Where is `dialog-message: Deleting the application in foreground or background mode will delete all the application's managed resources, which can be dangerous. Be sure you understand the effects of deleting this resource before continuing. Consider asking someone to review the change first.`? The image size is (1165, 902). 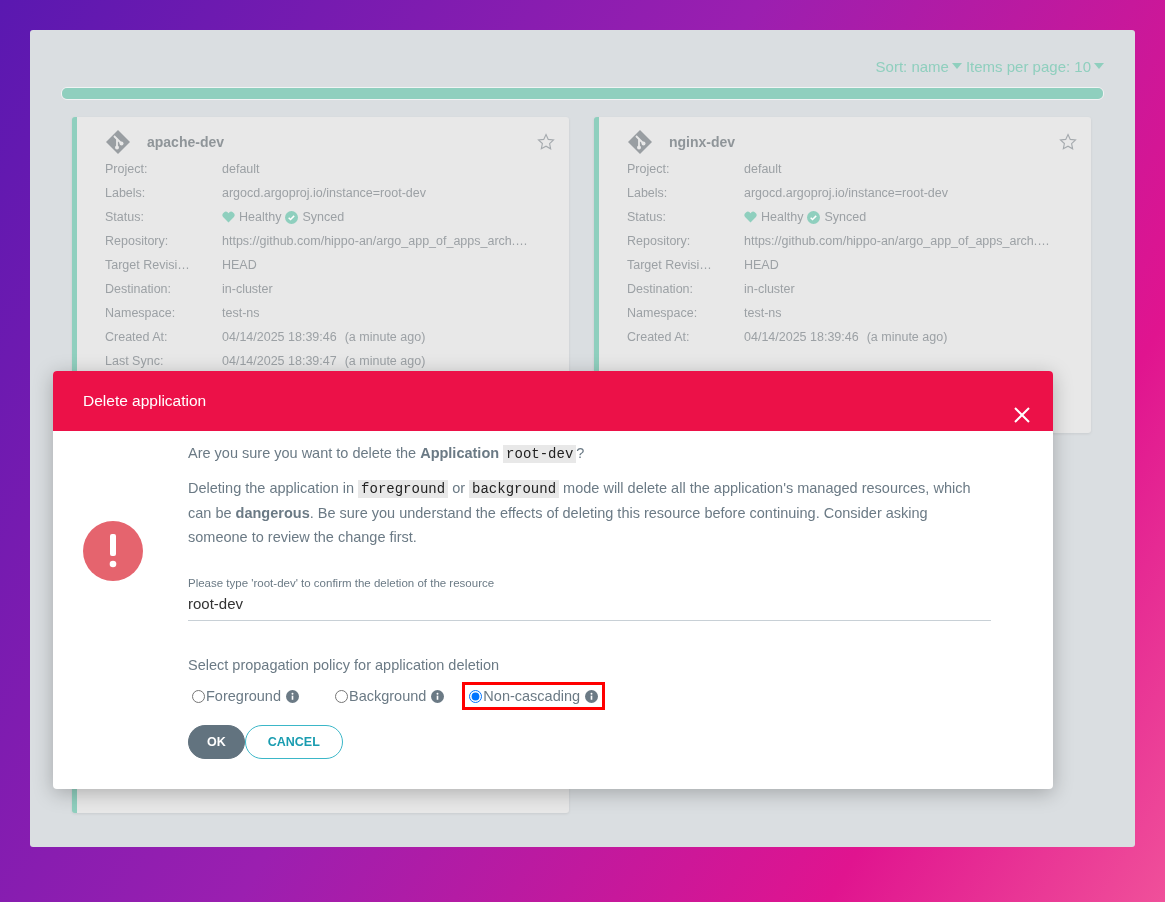
dialog-message: Deleting the application in foreground or background mode will delete all the application's managed resources, which can be dangerous. Be sure you understand the effects of deleting this resource before continuing. Consider asking someone to review the change first. is located at coordinates (580, 513).